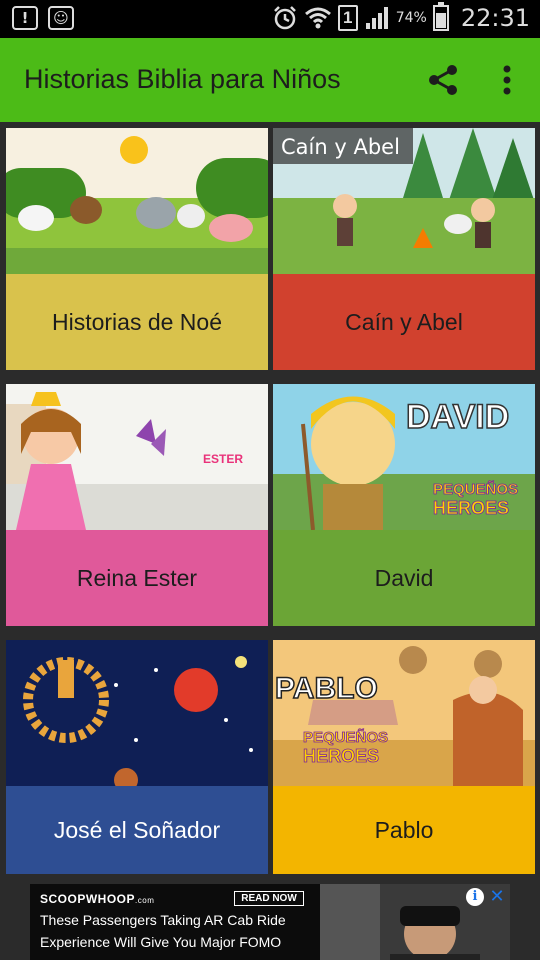  I want to click on alarm-icon, so click(284, 18).